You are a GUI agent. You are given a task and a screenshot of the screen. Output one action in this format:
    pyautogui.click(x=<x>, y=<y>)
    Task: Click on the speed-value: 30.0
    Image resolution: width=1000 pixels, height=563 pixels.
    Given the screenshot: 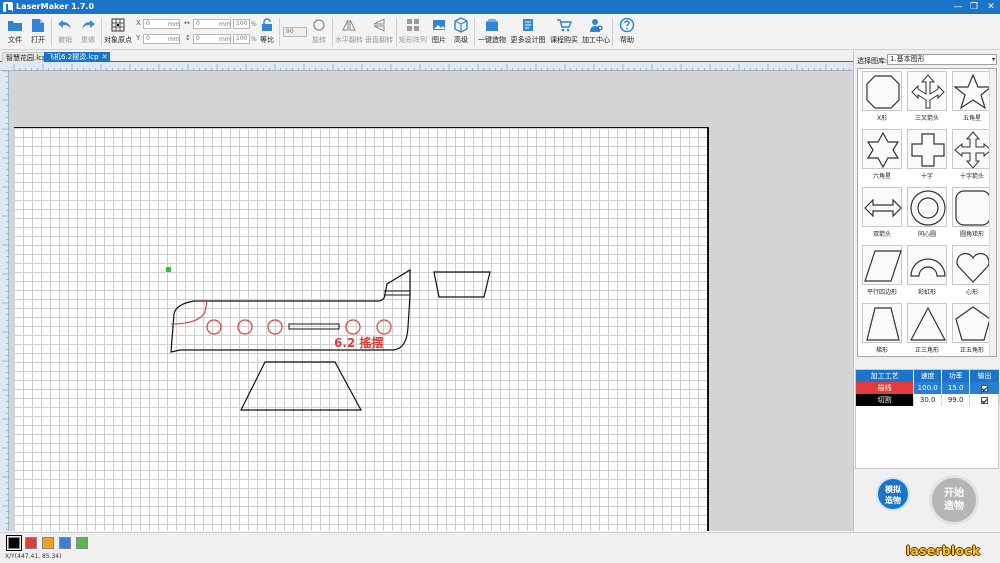 What is the action you would take?
    pyautogui.click(x=928, y=400)
    